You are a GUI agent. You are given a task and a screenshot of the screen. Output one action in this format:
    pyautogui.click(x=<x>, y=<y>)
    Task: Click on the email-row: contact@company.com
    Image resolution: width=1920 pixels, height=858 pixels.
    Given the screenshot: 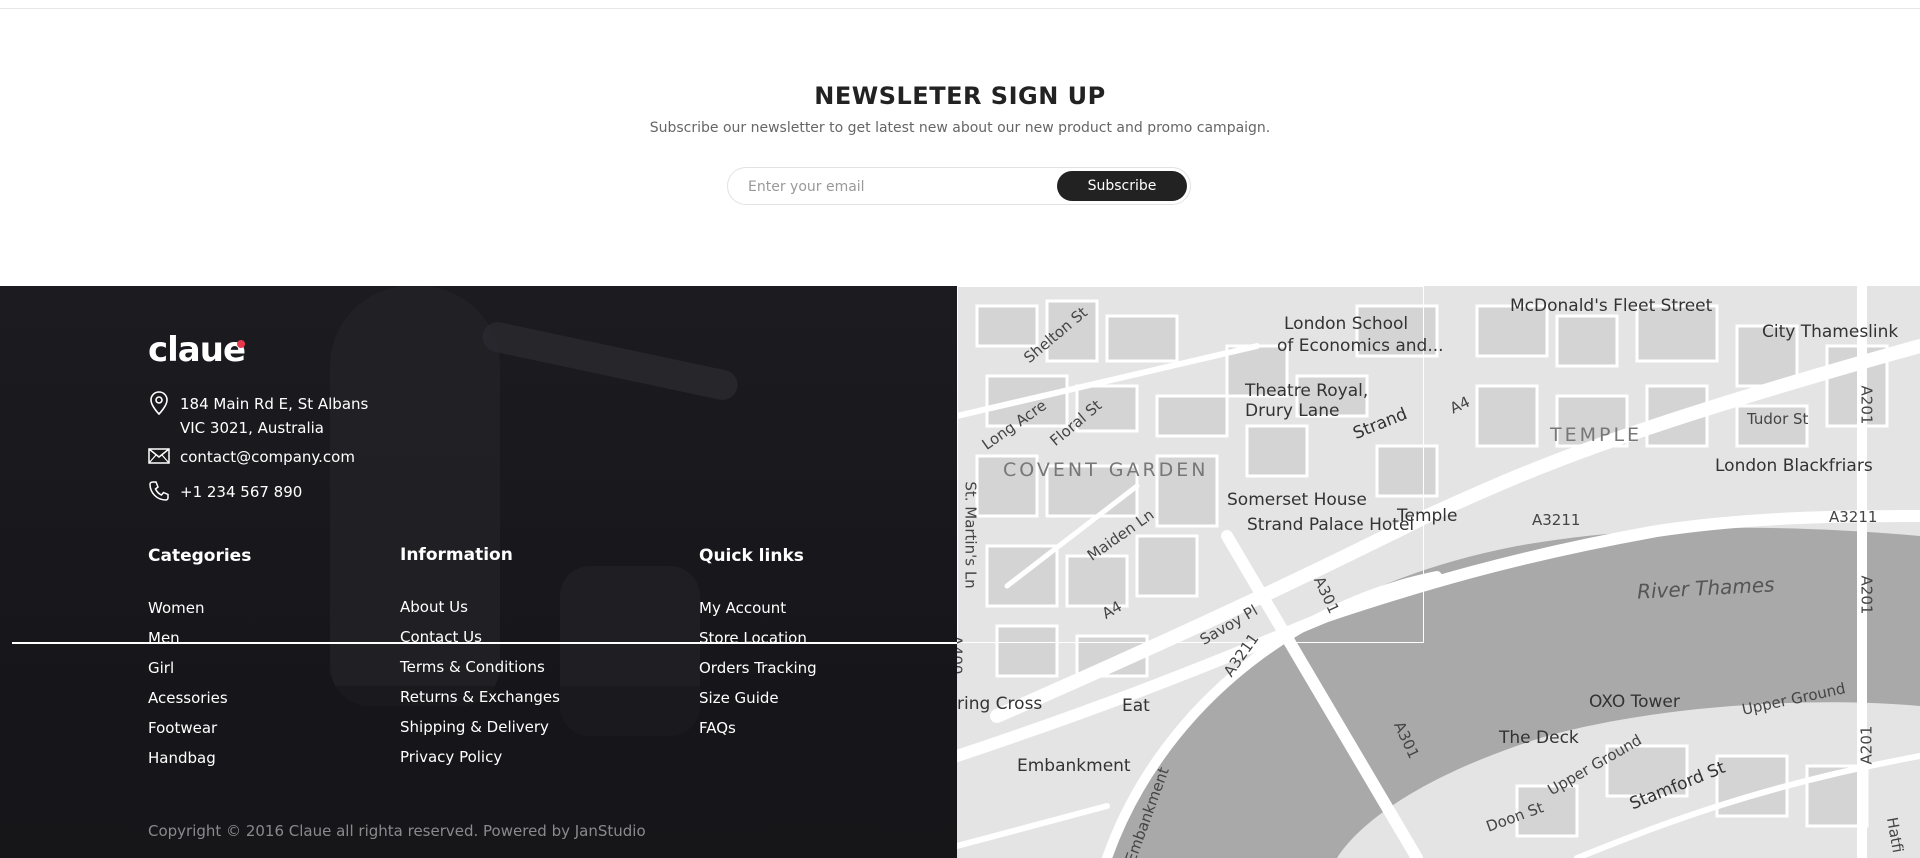 What is the action you would take?
    pyautogui.click(x=251, y=457)
    